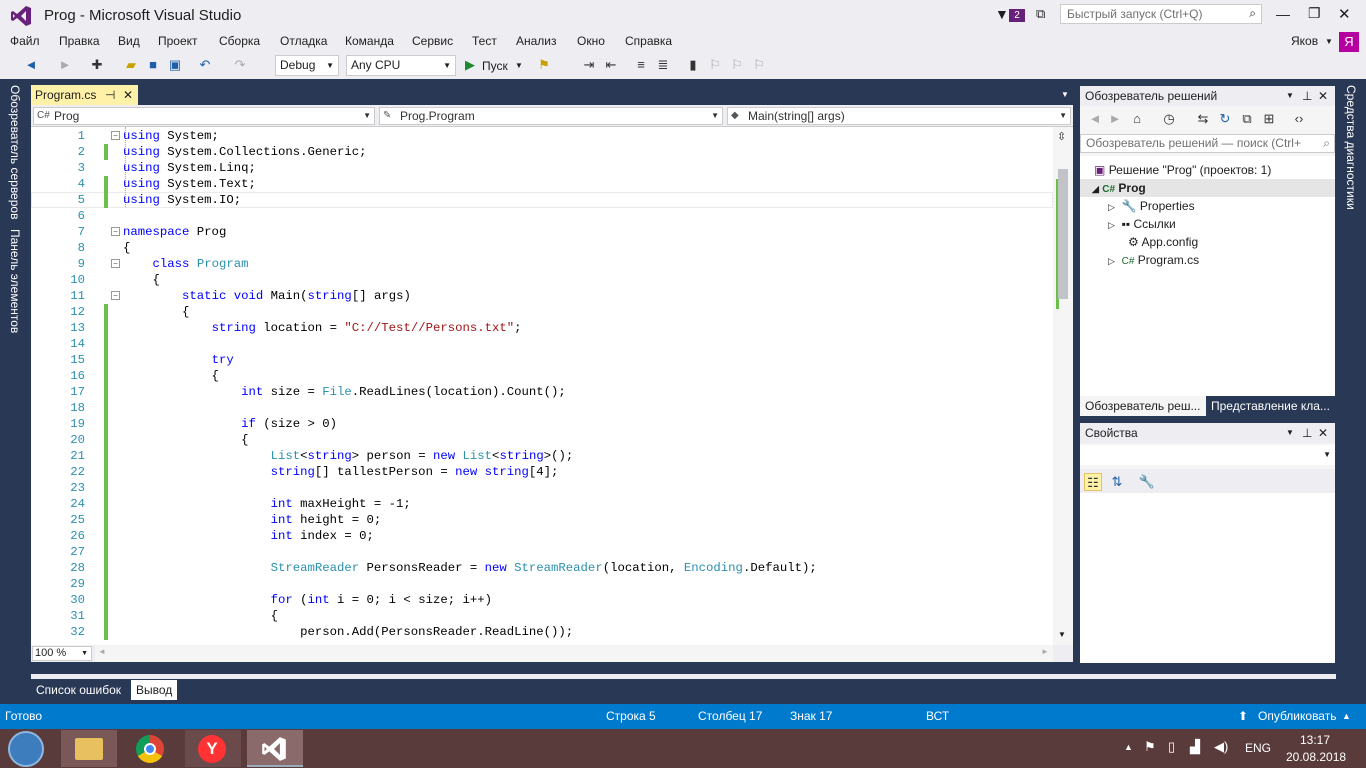 Image resolution: width=1366 pixels, height=768 pixels. Describe the element at coordinates (186, 264) in the screenshot. I see `code-line: class Program` at that location.